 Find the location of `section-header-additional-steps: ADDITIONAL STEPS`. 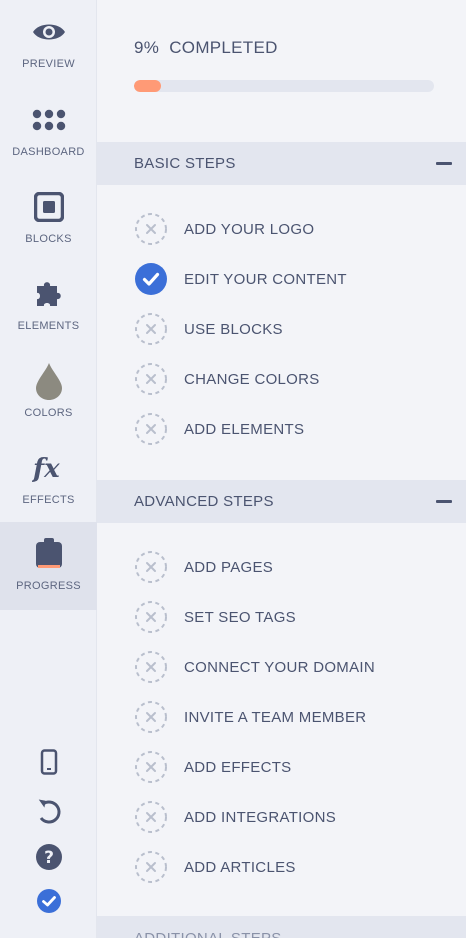

section-header-additional-steps: ADDITIONAL STEPS is located at coordinates (281, 927).